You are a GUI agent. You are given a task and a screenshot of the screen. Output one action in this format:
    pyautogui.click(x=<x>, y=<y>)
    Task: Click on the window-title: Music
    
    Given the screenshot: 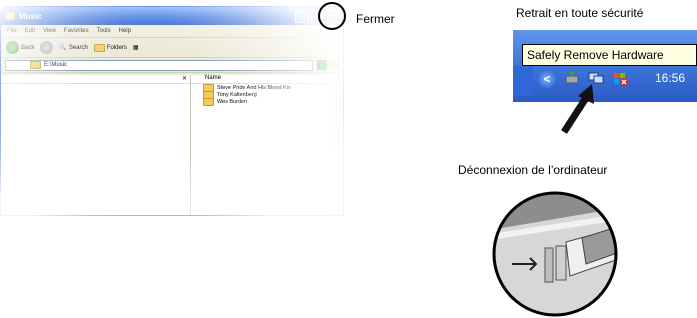 What is the action you would take?
    pyautogui.click(x=30, y=16)
    